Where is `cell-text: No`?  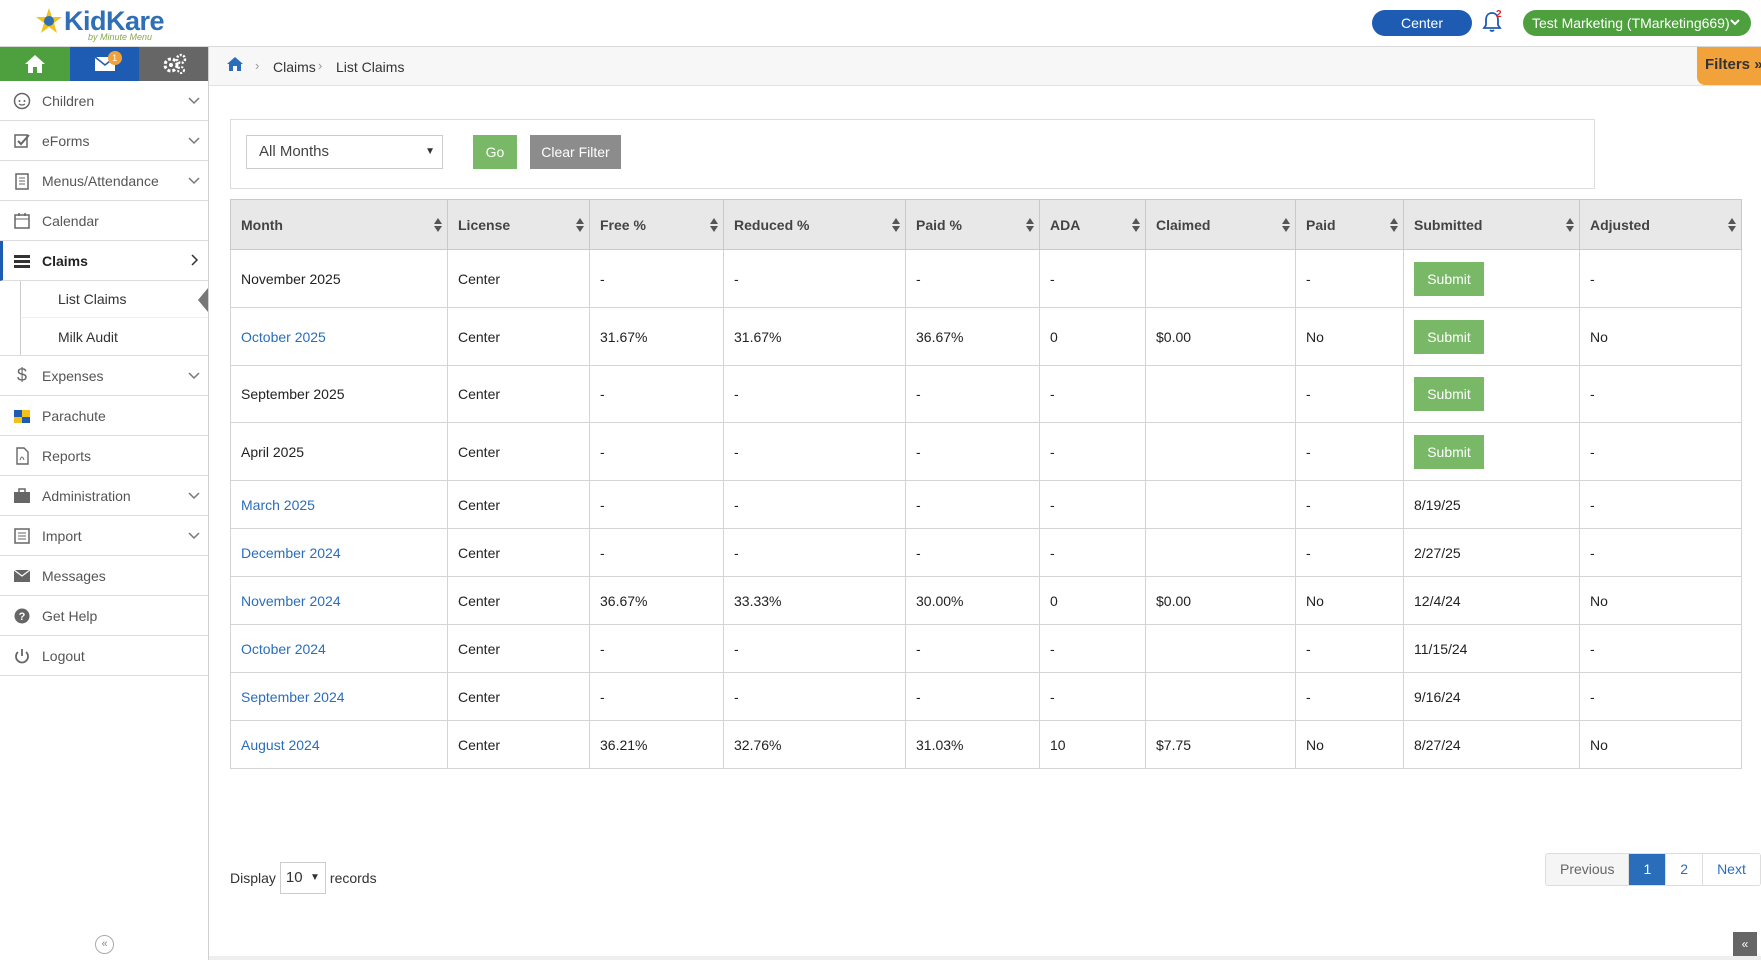
cell-text: No is located at coordinates (1599, 600).